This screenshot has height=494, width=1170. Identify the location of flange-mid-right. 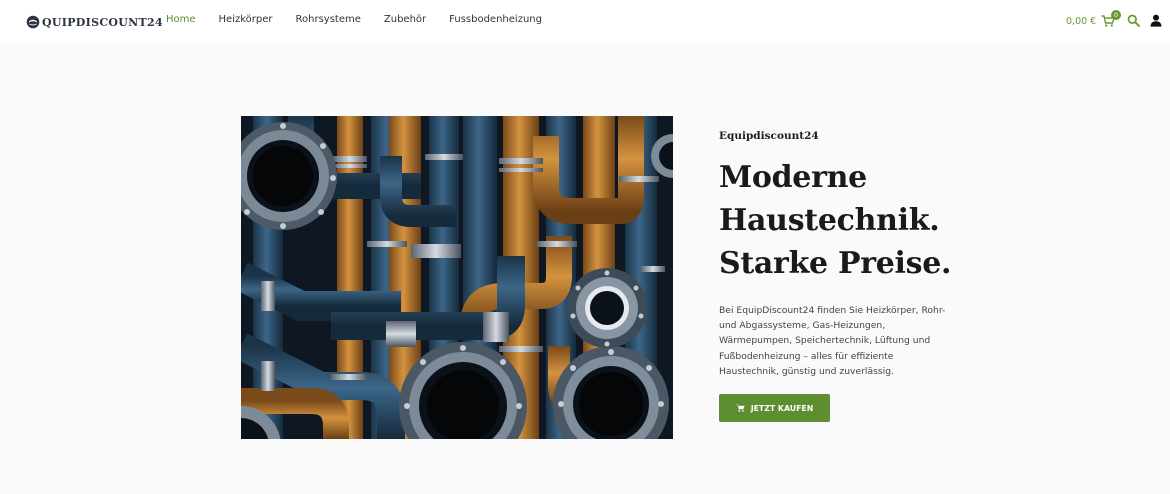
(607, 308).